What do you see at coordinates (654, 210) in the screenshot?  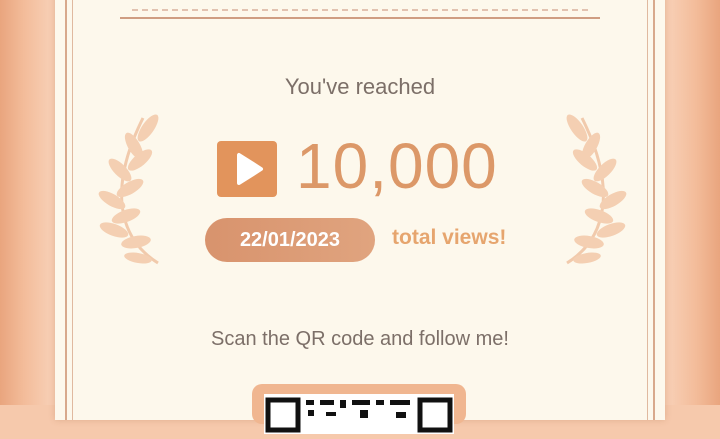 I see `border-line-right` at bounding box center [654, 210].